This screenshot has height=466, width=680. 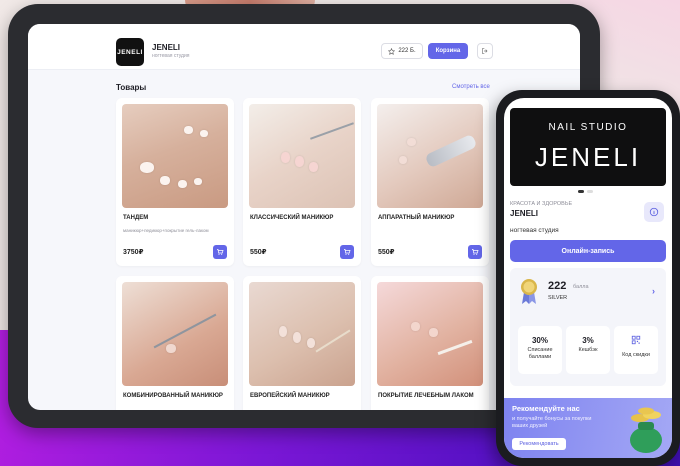 I want to click on medal-icon, so click(x=529, y=291).